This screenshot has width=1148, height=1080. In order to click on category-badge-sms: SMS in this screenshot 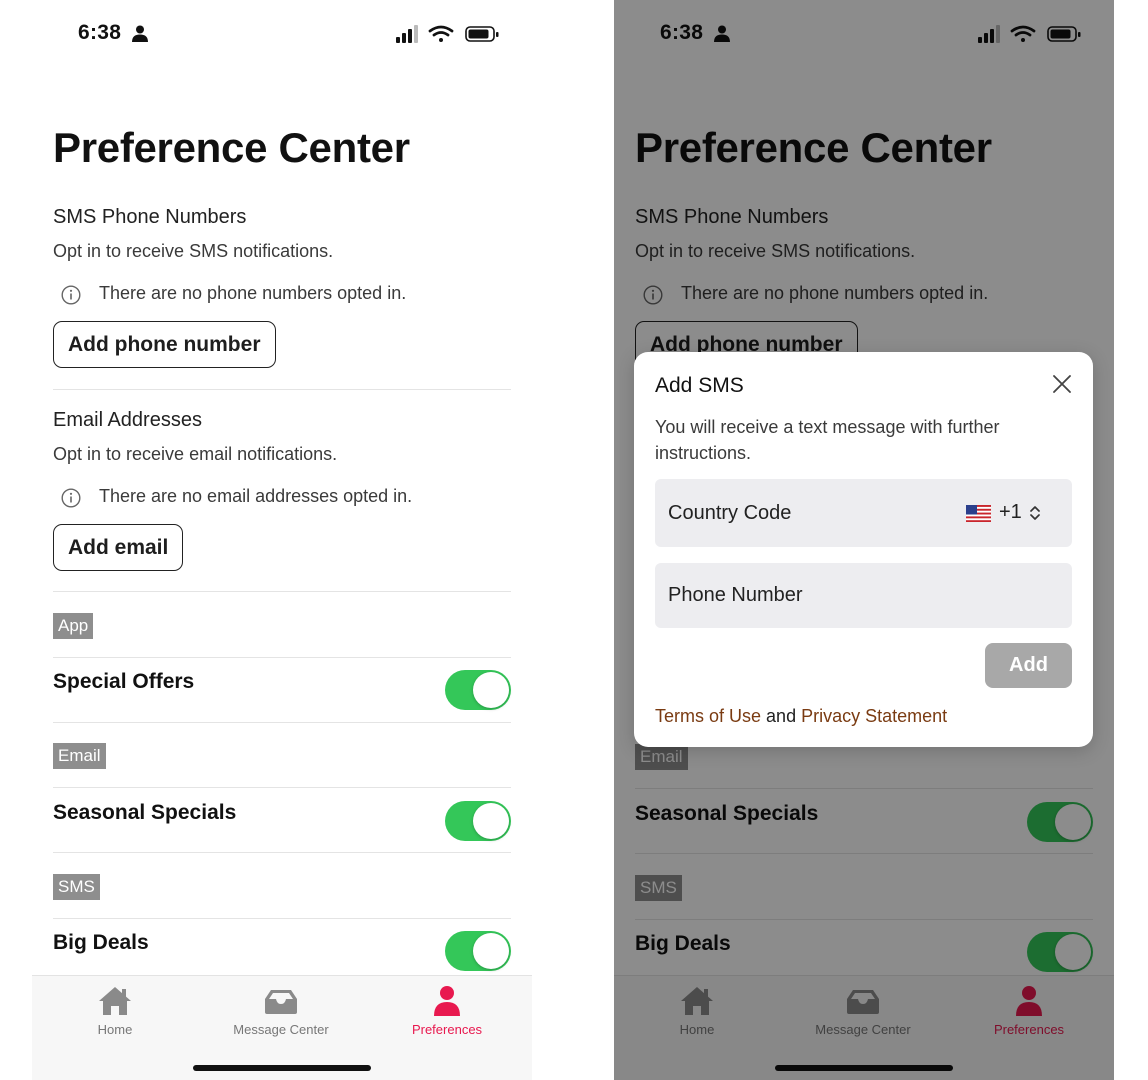, I will do `click(76, 887)`.